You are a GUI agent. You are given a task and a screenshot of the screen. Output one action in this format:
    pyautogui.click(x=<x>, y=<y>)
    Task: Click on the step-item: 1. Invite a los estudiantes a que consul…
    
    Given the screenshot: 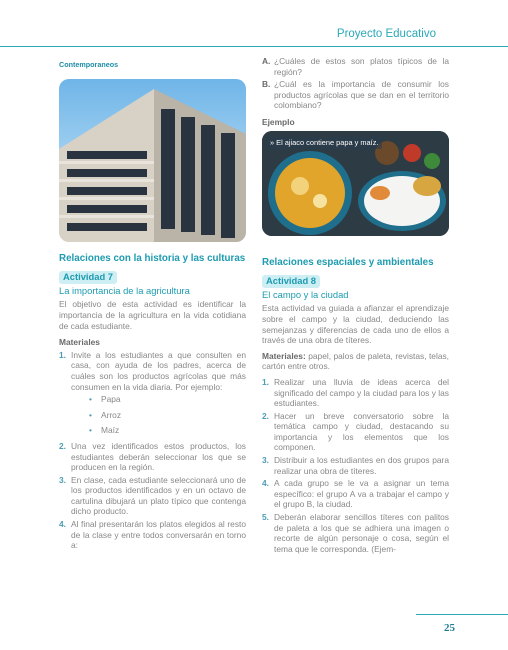 What is the action you would take?
    pyautogui.click(x=152, y=392)
    